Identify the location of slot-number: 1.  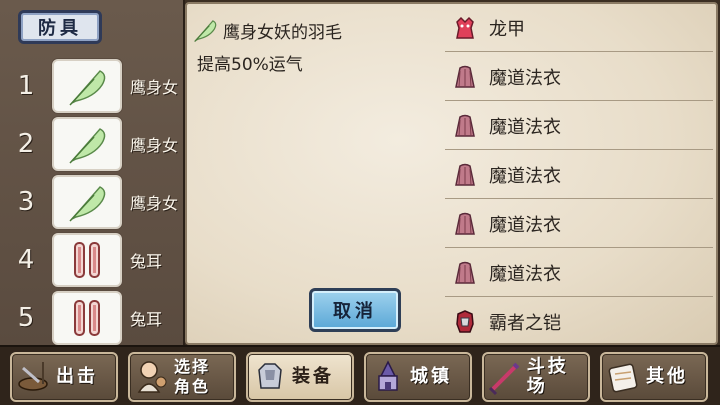
(26, 86).